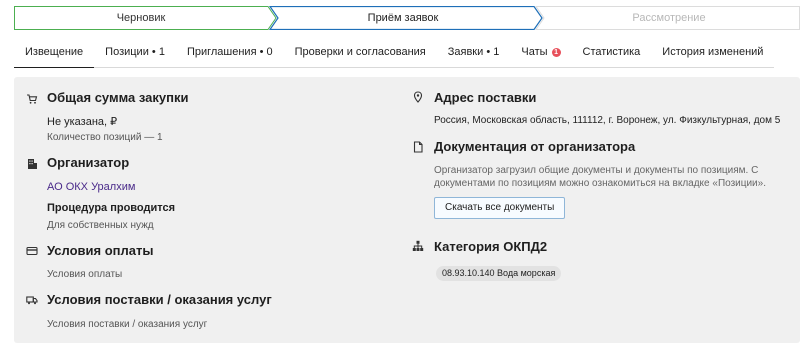  Describe the element at coordinates (100, 225) in the screenshot. I see `procedure-value: Для собственных нужд` at that location.